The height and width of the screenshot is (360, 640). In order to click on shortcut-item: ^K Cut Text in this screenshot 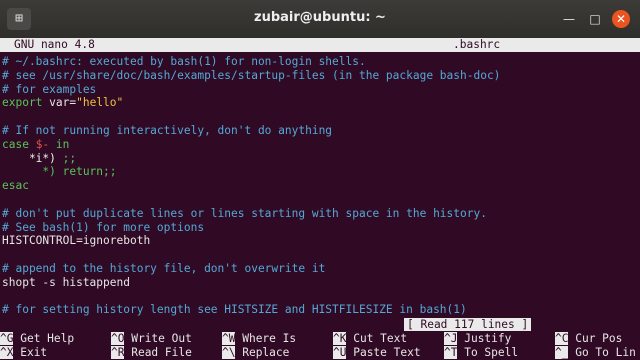, I will do `click(370, 339)`.